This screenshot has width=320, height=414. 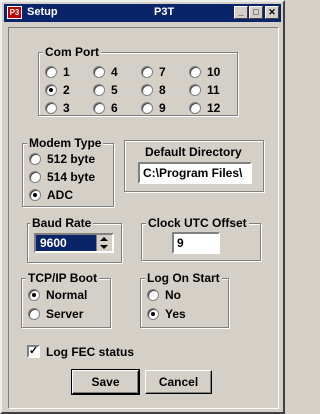 I want to click on com-port-option-label: 12, so click(x=214, y=108).